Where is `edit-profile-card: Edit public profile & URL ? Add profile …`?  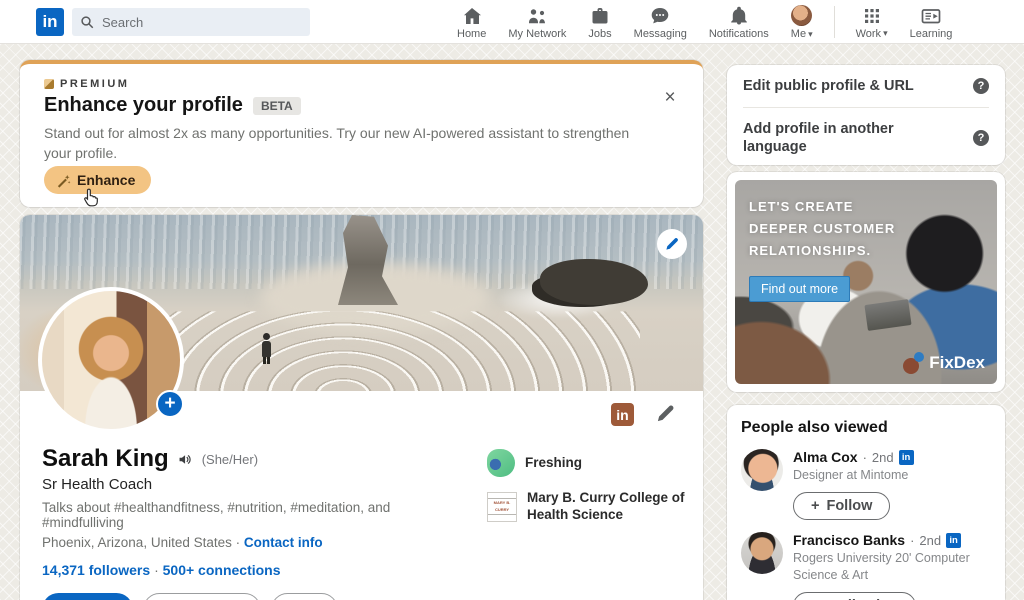
edit-profile-card: Edit public profile & URL ? Add profile … is located at coordinates (866, 115).